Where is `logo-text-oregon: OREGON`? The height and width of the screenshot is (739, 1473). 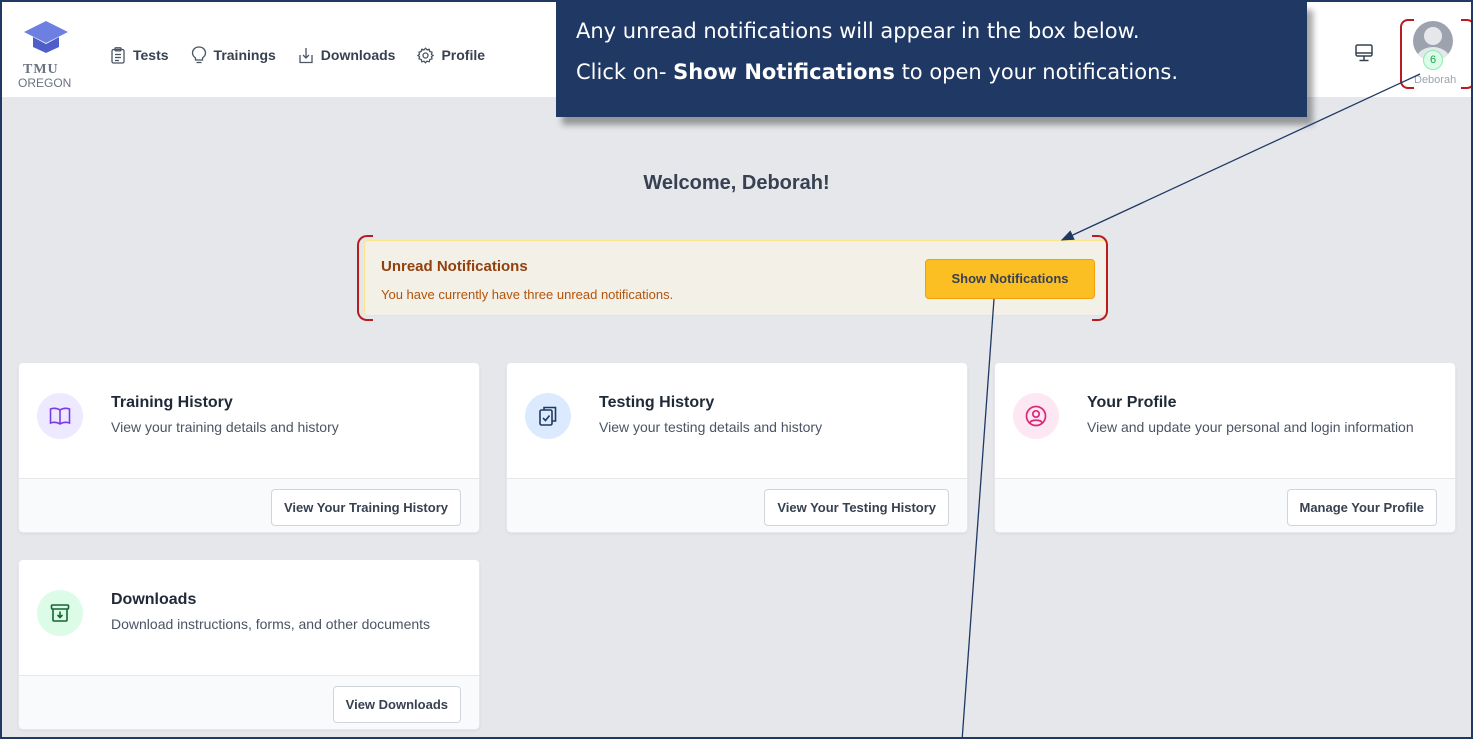
logo-text-oregon: OREGON is located at coordinates (45, 83).